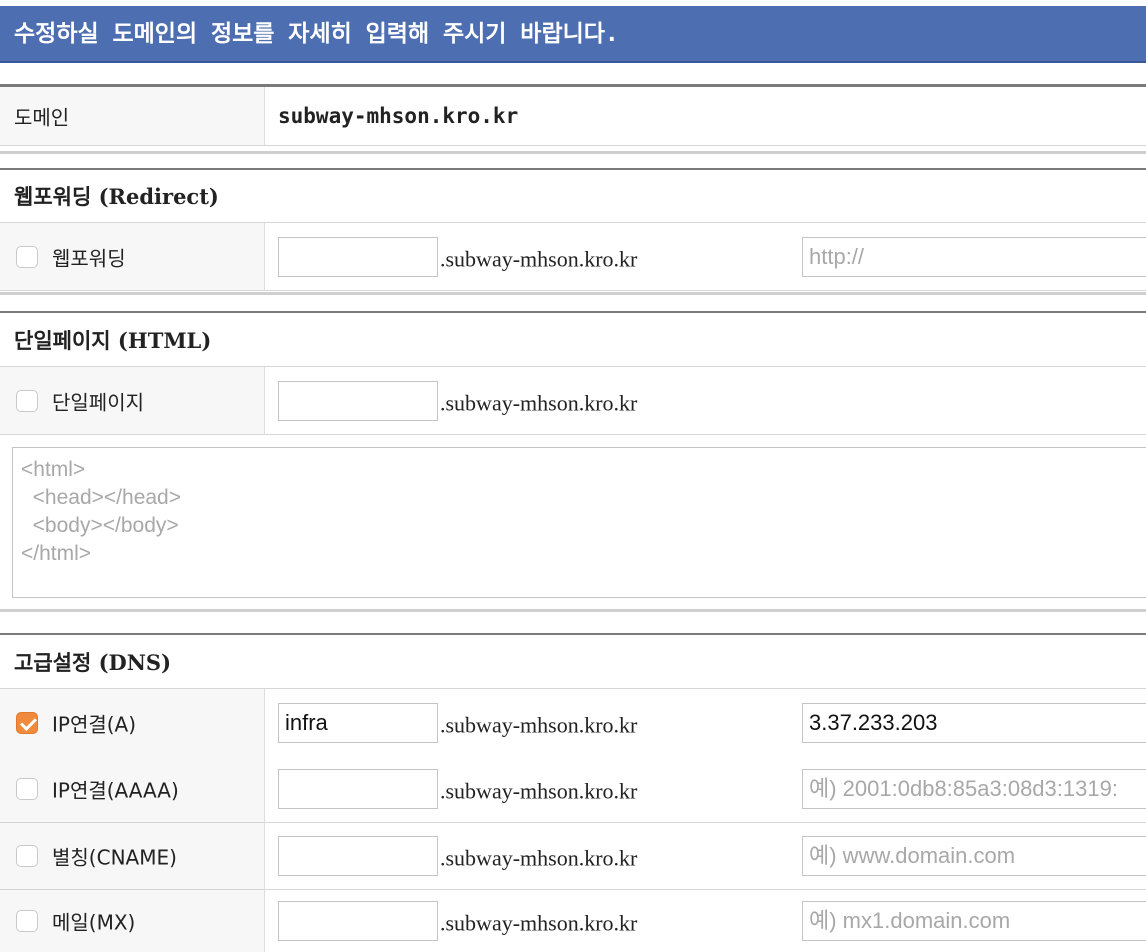 The height and width of the screenshot is (952, 1146). Describe the element at coordinates (974, 856) in the screenshot. I see `dns-cname-value-input: 예) www.domain.com` at that location.